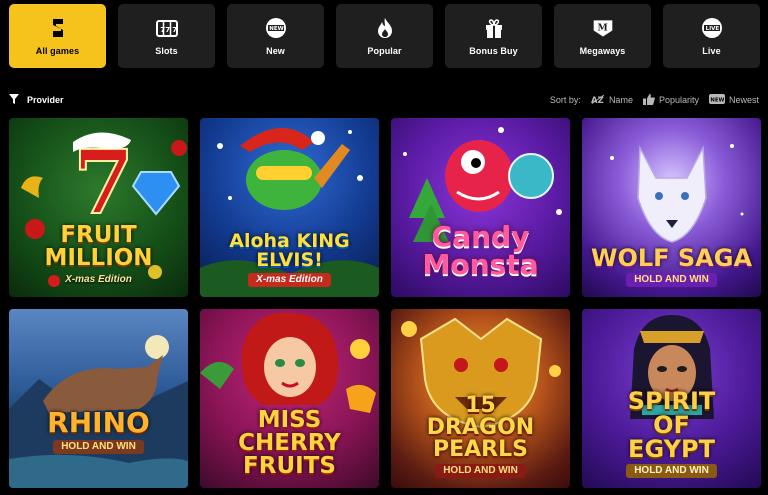  I want to click on sort-popularity-option: Popularity, so click(670, 100).